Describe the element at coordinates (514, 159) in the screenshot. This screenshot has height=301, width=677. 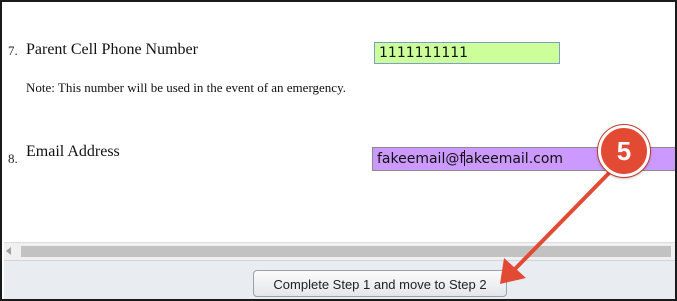
I see `email-value-part2: akeemail.com` at that location.